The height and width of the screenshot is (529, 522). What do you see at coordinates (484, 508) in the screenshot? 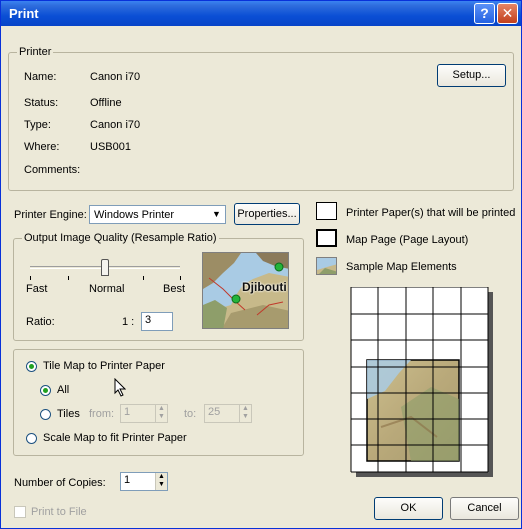
I see `cancel-button: Cancel` at bounding box center [484, 508].